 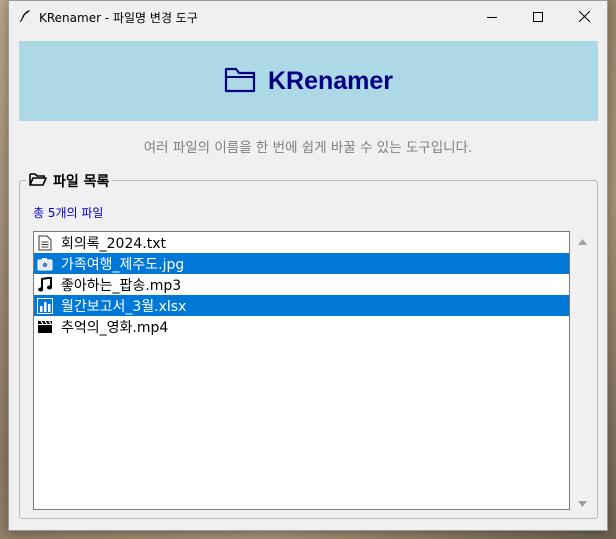 I want to click on app-header: KRenamer, so click(x=308, y=81).